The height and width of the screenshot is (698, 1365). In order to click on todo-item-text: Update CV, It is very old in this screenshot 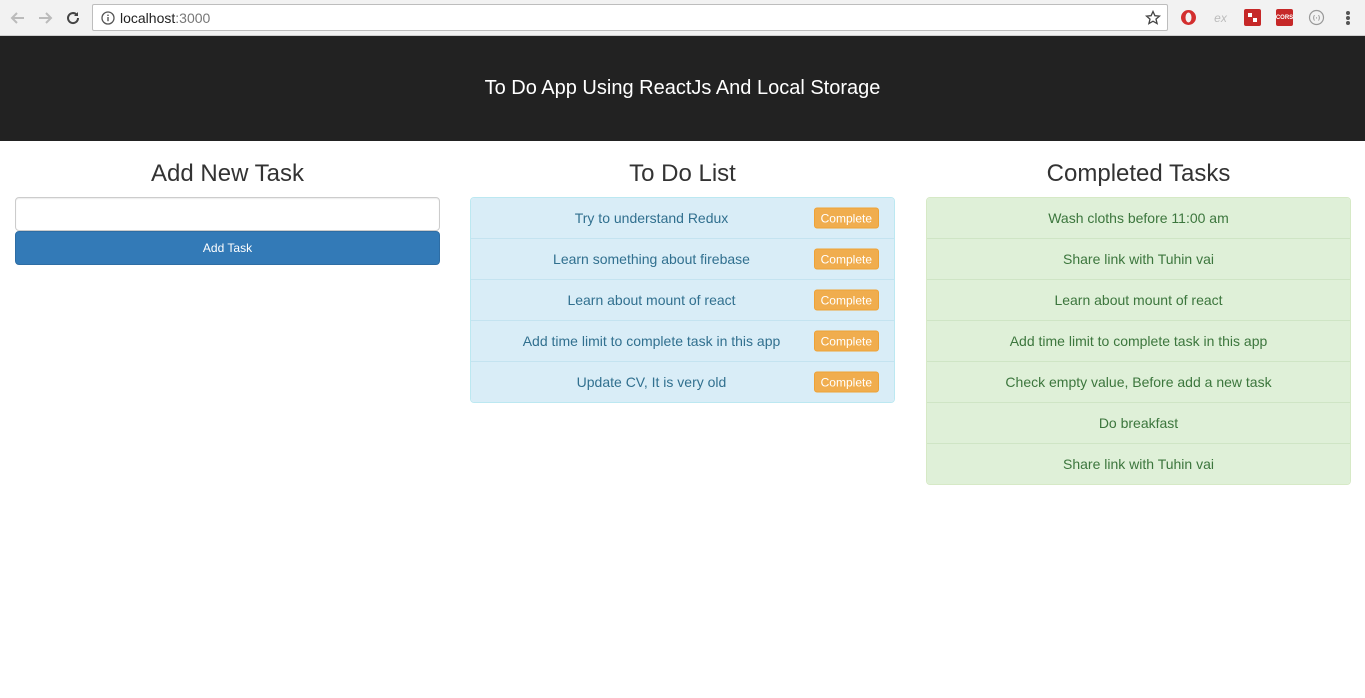, I will do `click(651, 382)`.